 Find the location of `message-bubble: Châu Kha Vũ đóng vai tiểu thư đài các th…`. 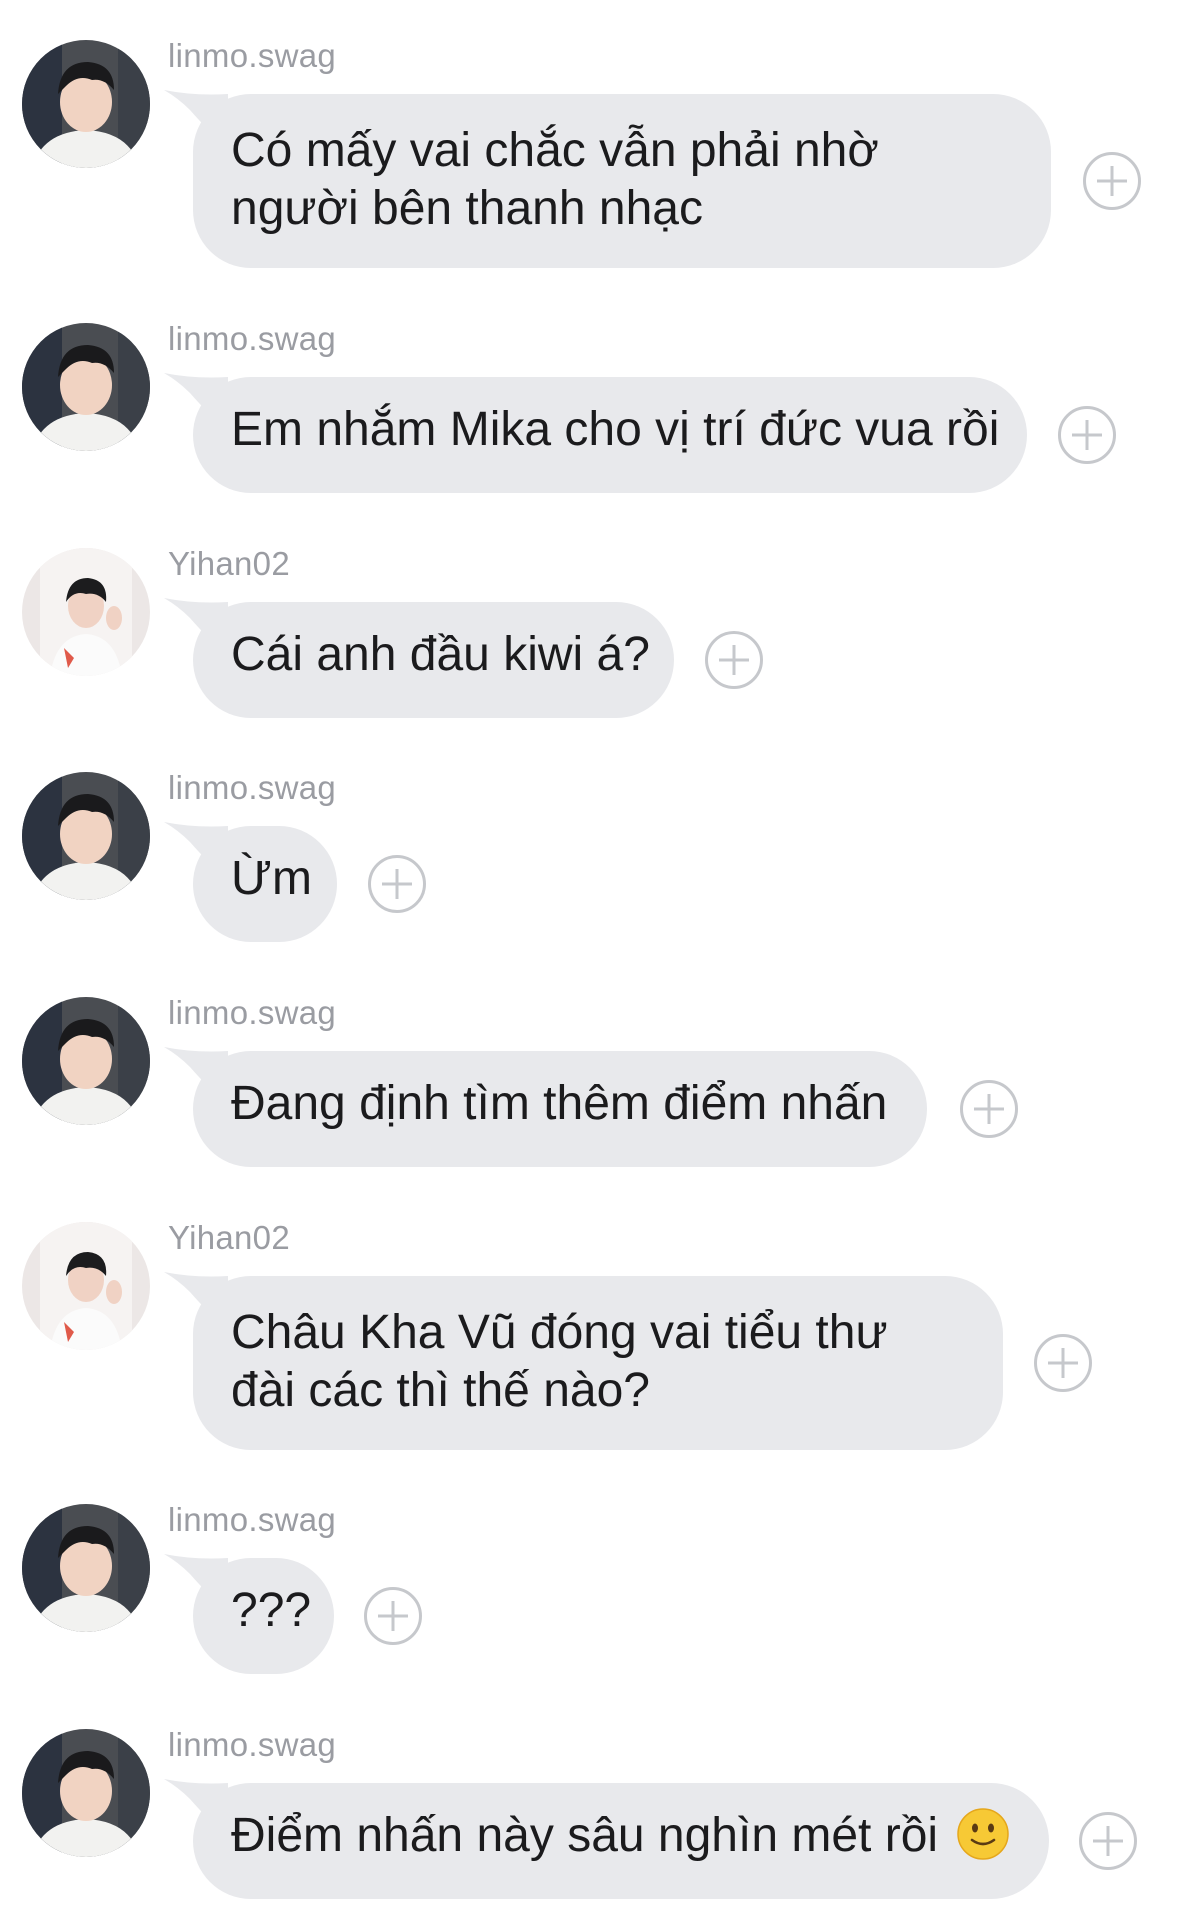

message-bubble: Châu Kha Vũ đóng vai tiểu thư đài các th… is located at coordinates (598, 1363).